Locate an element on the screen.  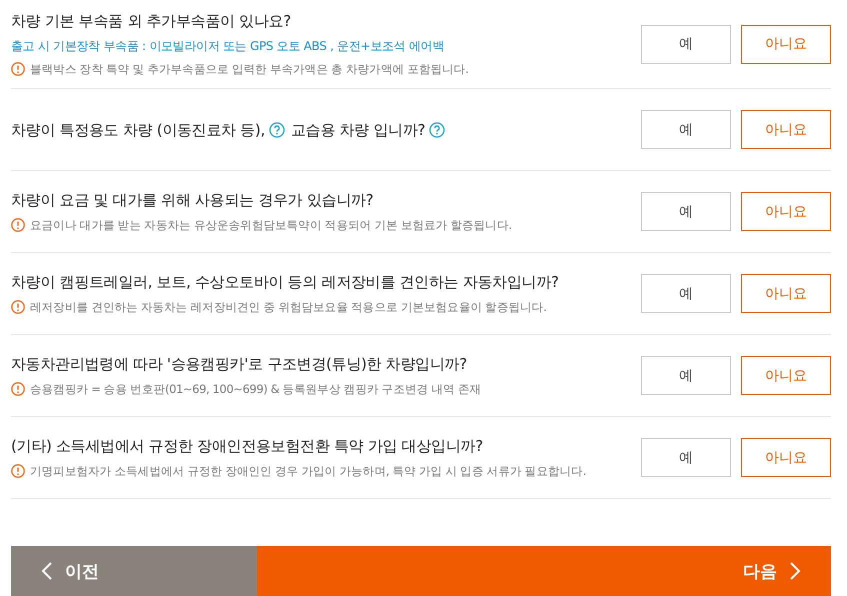
previous-button: 이전 is located at coordinates (134, 571).